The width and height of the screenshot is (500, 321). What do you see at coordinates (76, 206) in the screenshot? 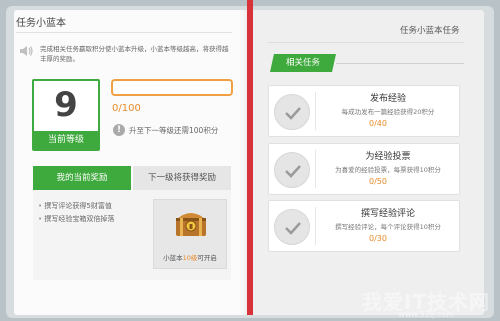
I see `list-item: 撰写评论获得5财富值` at bounding box center [76, 206].